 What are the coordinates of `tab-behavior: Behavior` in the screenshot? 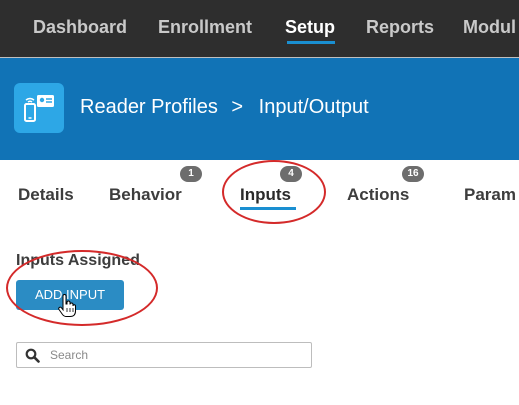 It's located at (145, 195).